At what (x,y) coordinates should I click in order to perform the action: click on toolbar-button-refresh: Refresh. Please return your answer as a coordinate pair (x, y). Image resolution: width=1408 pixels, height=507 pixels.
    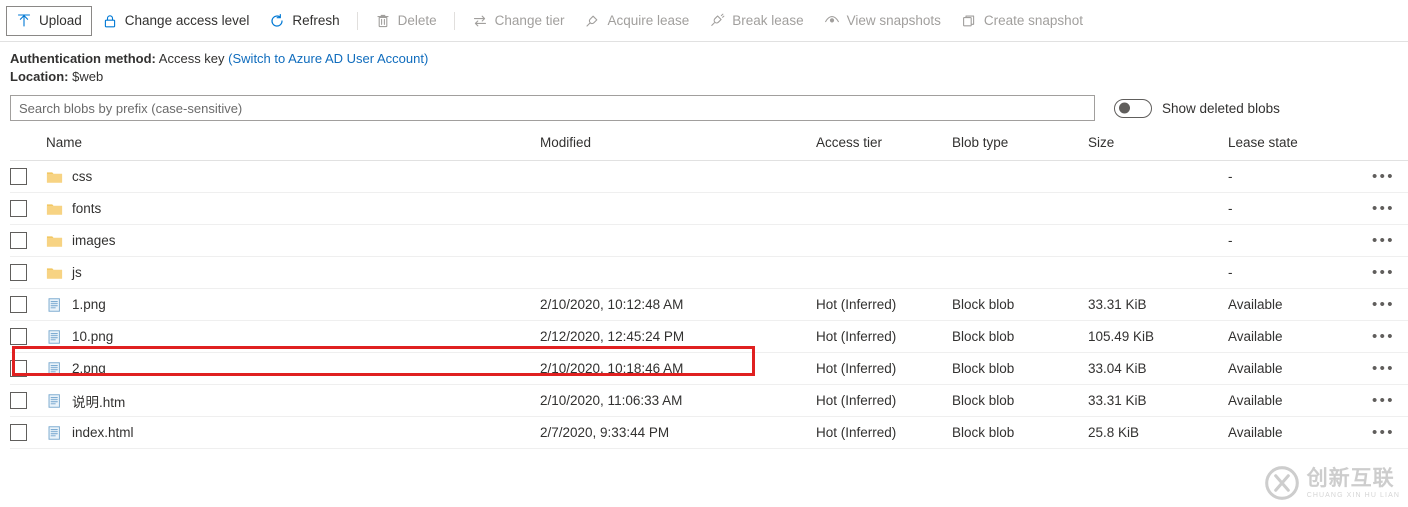
    Looking at the image, I should click on (304, 21).